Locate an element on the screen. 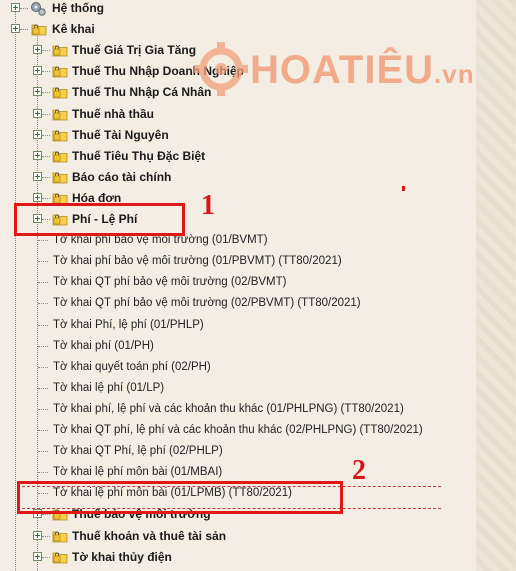  tree-folder-5: Thuế Tiêu Thụ Đặc Biệt is located at coordinates (250, 156).